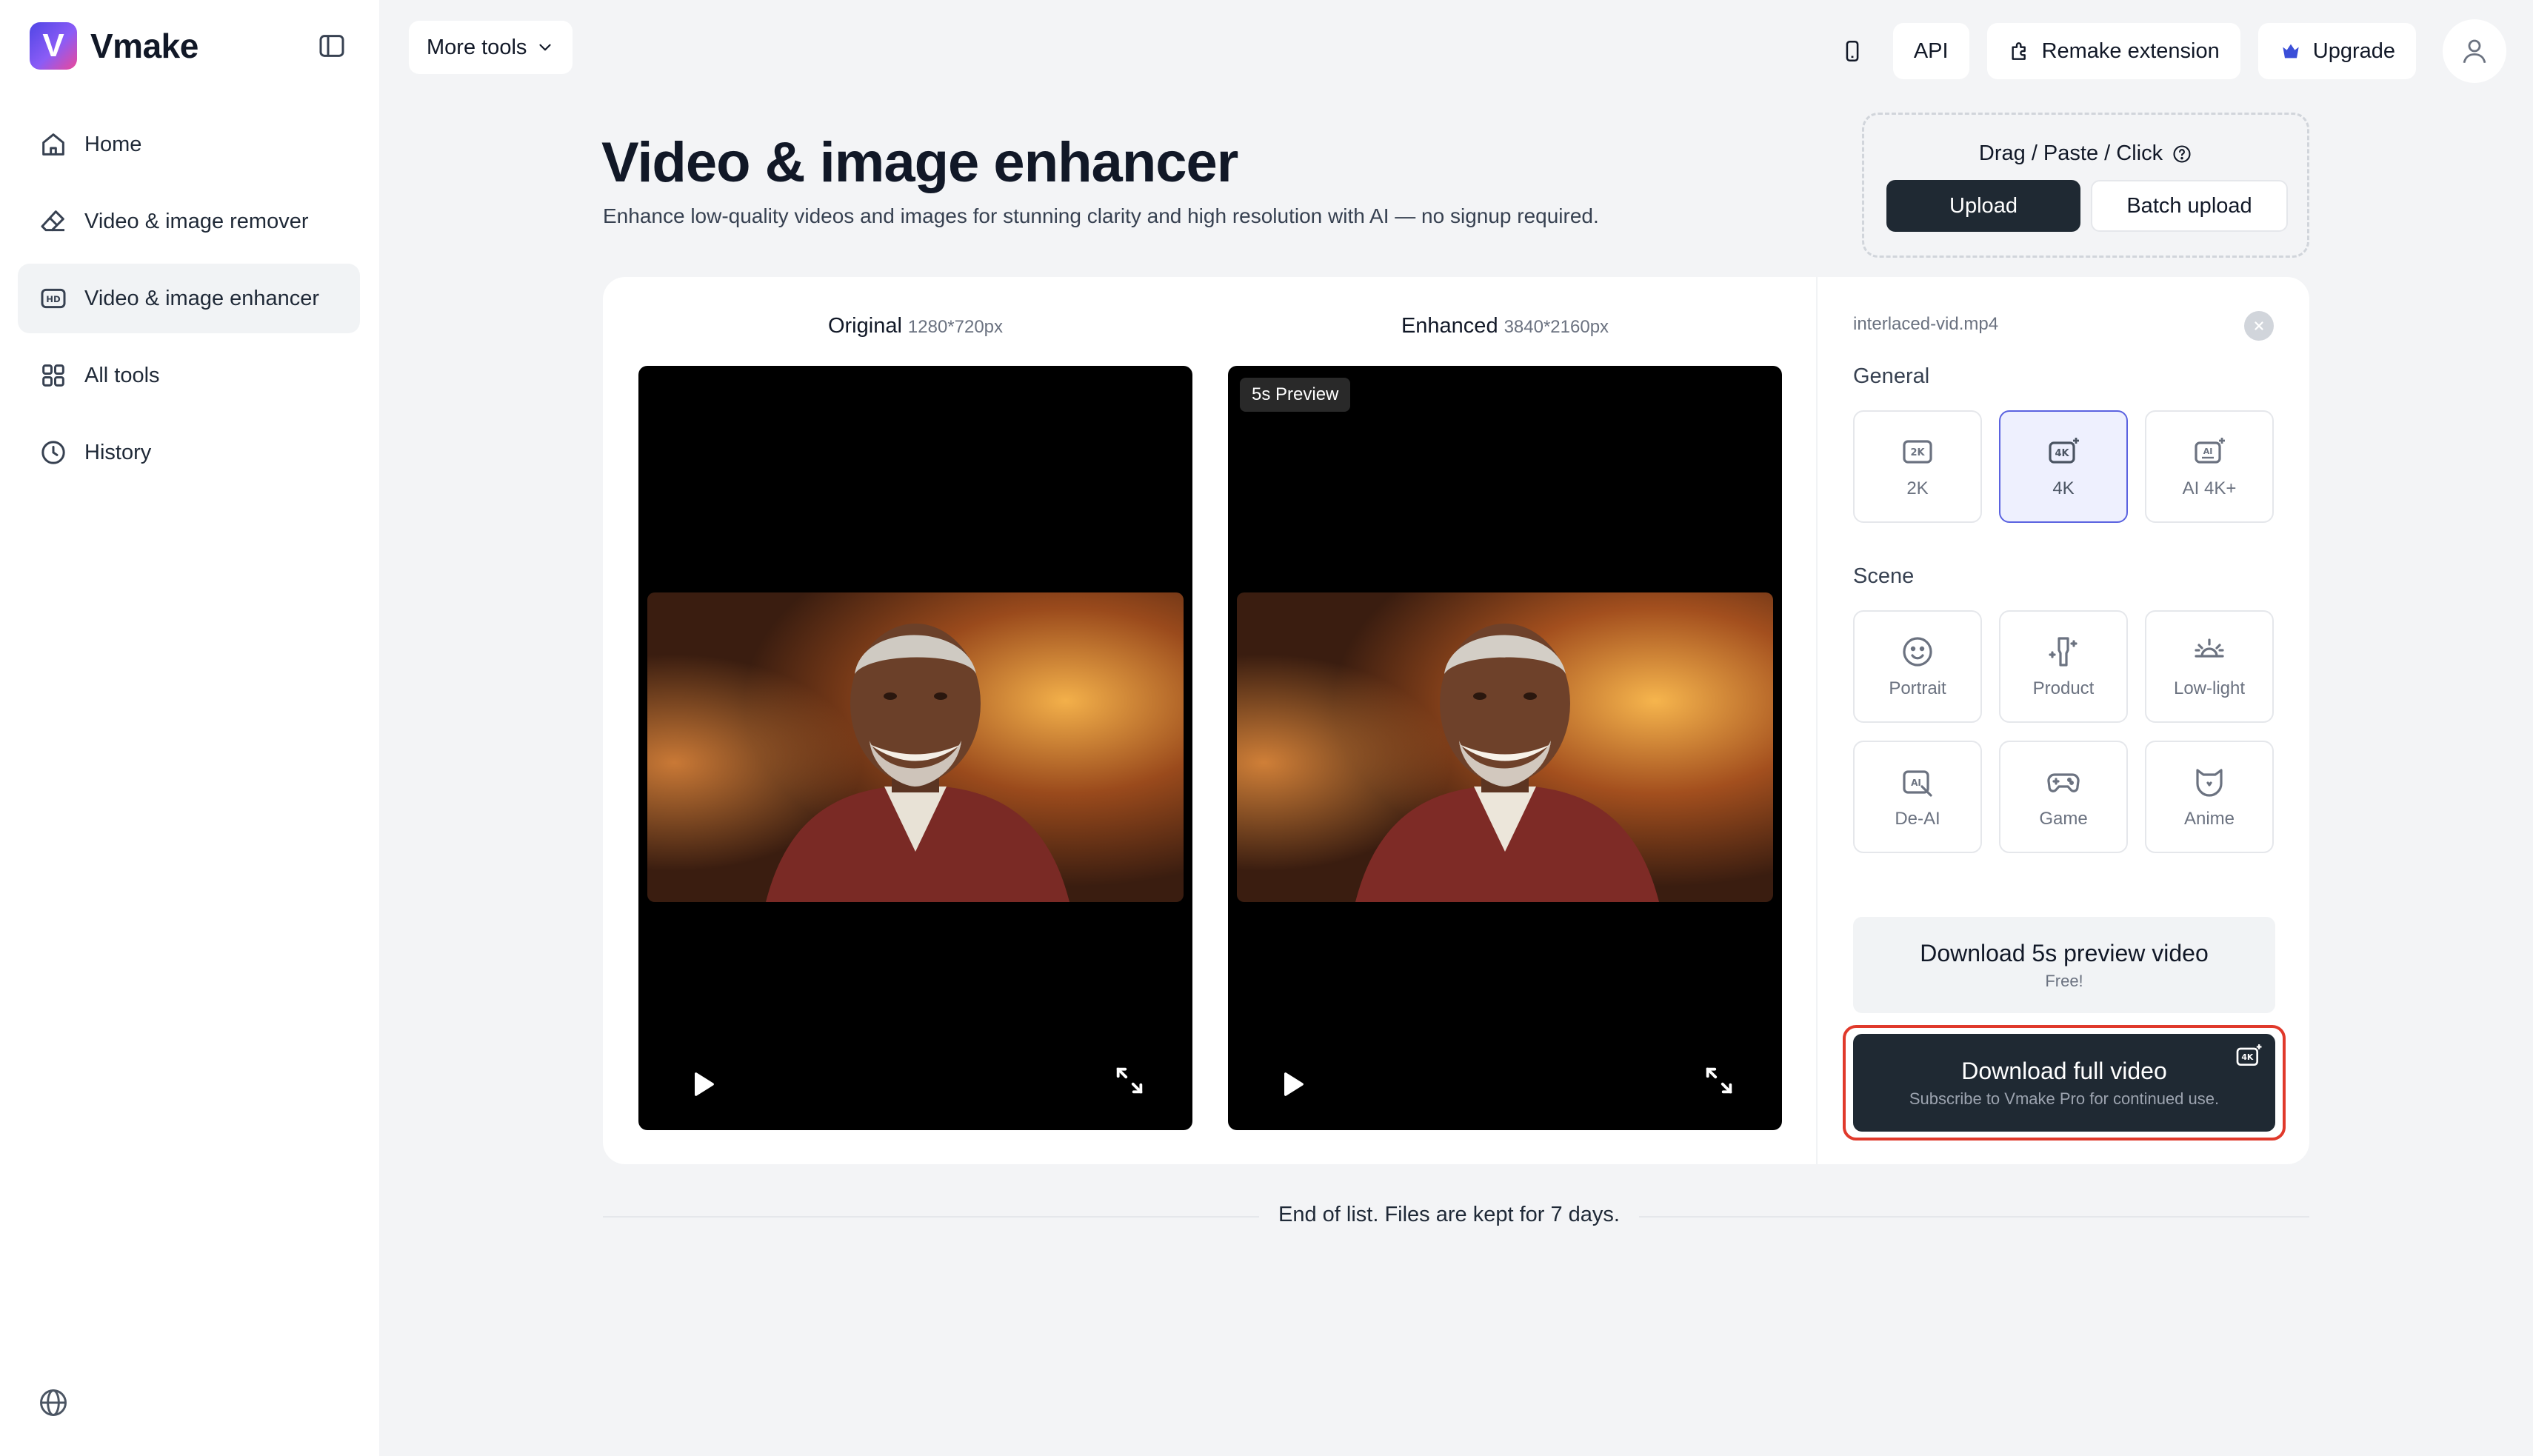  I want to click on user-avatar, so click(2474, 51).